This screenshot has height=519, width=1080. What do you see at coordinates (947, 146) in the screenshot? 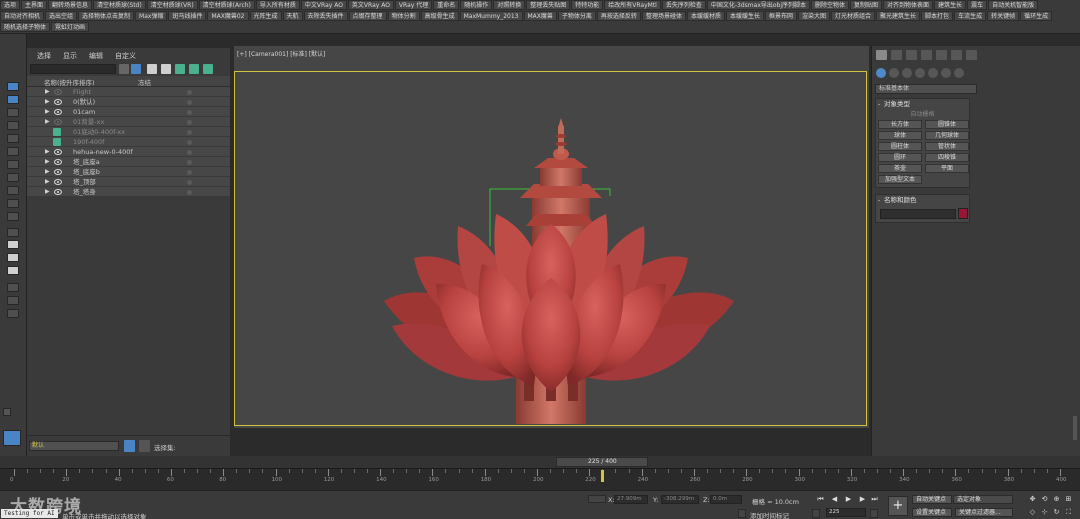
I see `create-object-button: 管状体` at bounding box center [947, 146].